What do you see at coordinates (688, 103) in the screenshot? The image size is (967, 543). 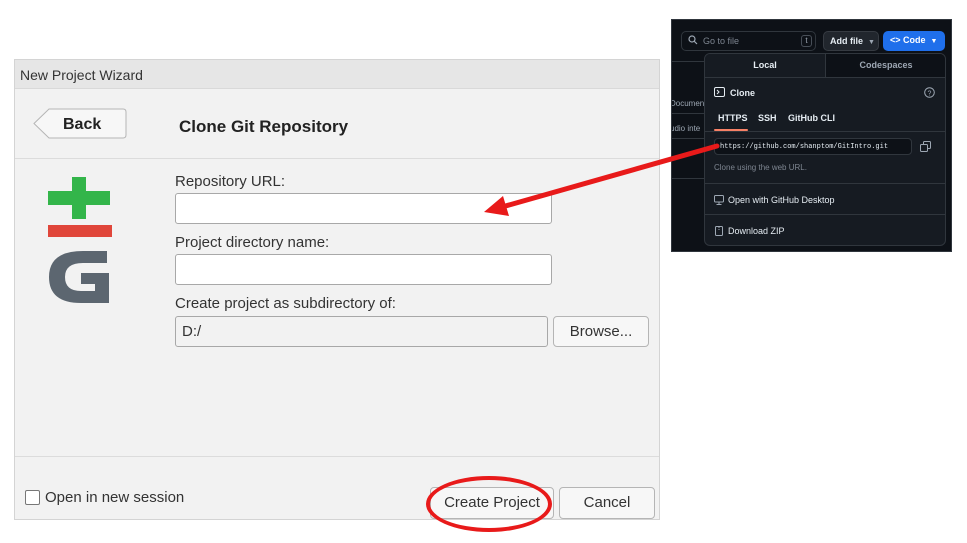 I see `sidebar-fragment: Documen` at bounding box center [688, 103].